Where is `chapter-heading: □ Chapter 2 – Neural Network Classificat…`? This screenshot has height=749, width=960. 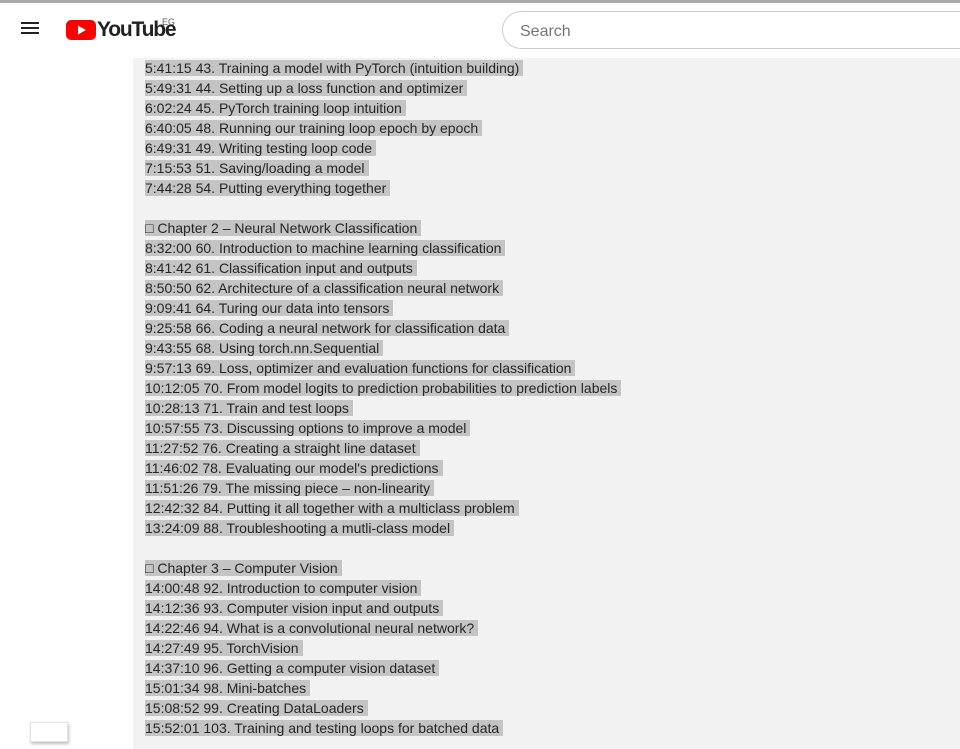 chapter-heading: □ Chapter 2 – Neural Network Classificat… is located at coordinates (383, 228).